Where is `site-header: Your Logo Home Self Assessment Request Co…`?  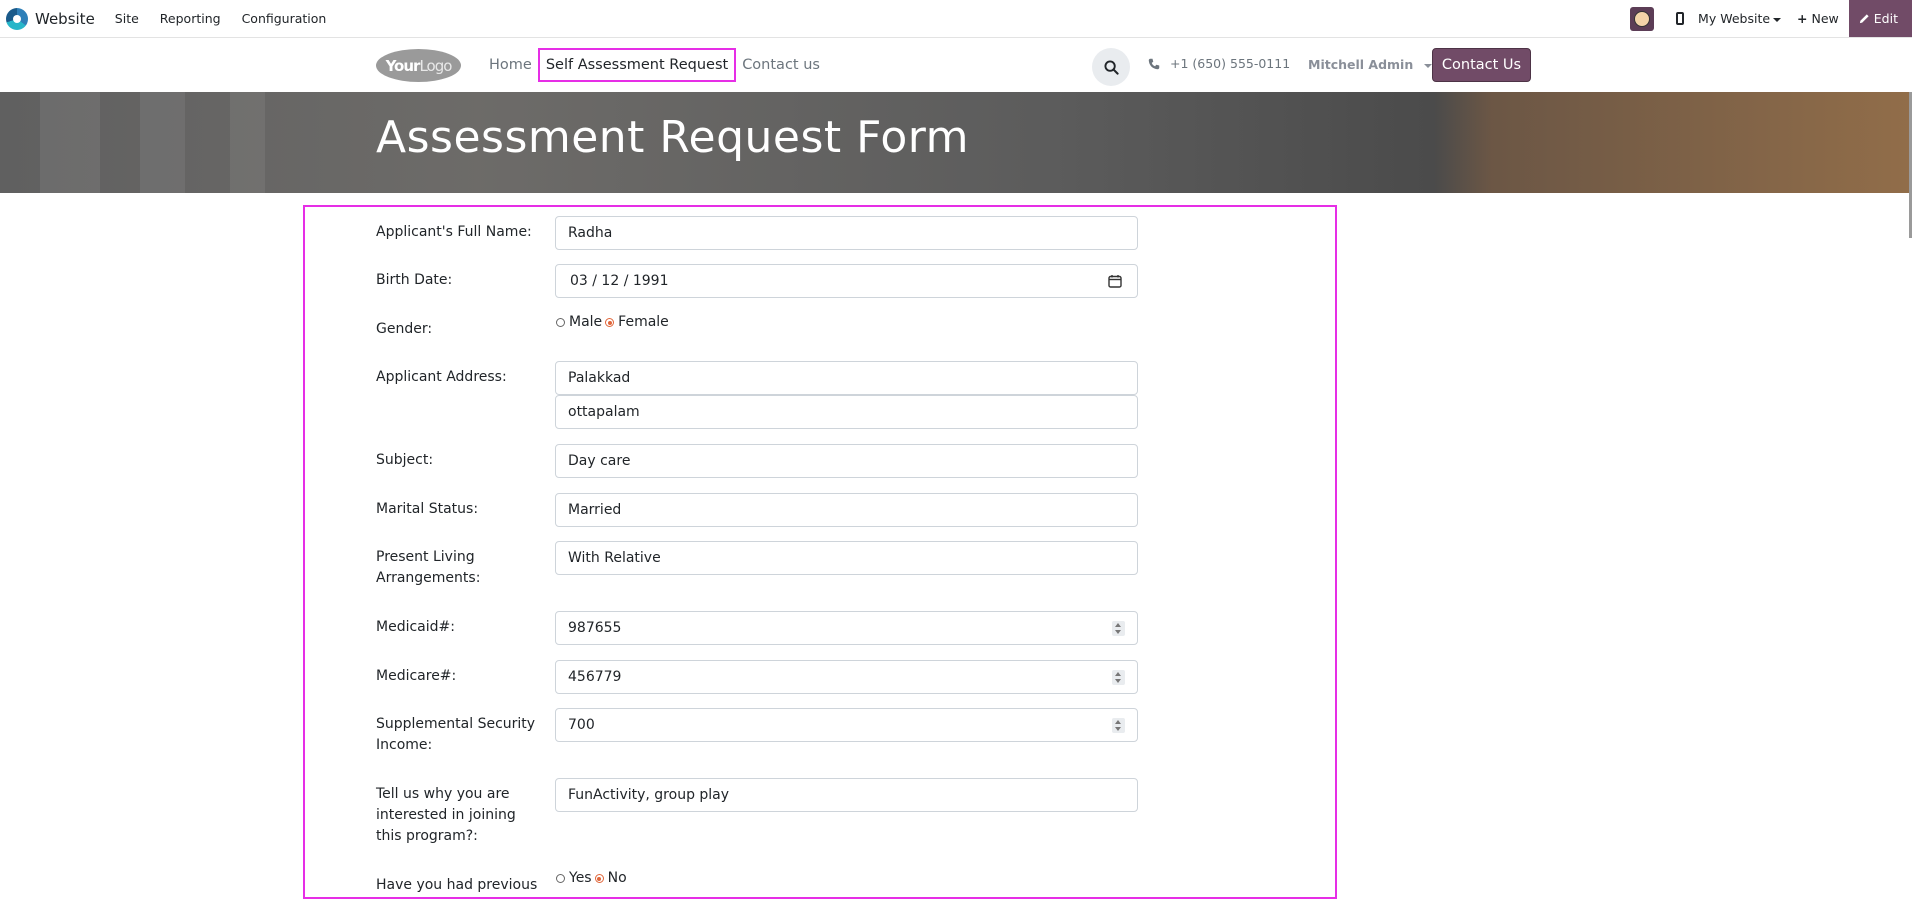
site-header: Your Logo Home Self Assessment Request Co… is located at coordinates (956, 65).